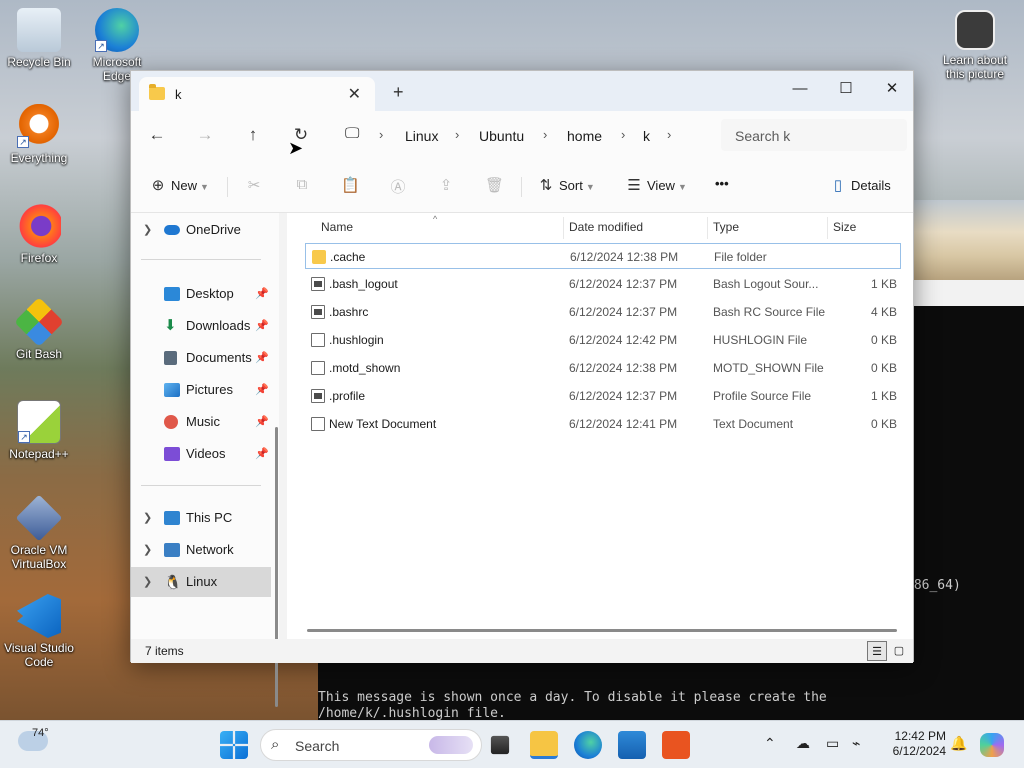 This screenshot has width=1024, height=768. What do you see at coordinates (832, 743) in the screenshot?
I see `display-icon: ▭` at bounding box center [832, 743].